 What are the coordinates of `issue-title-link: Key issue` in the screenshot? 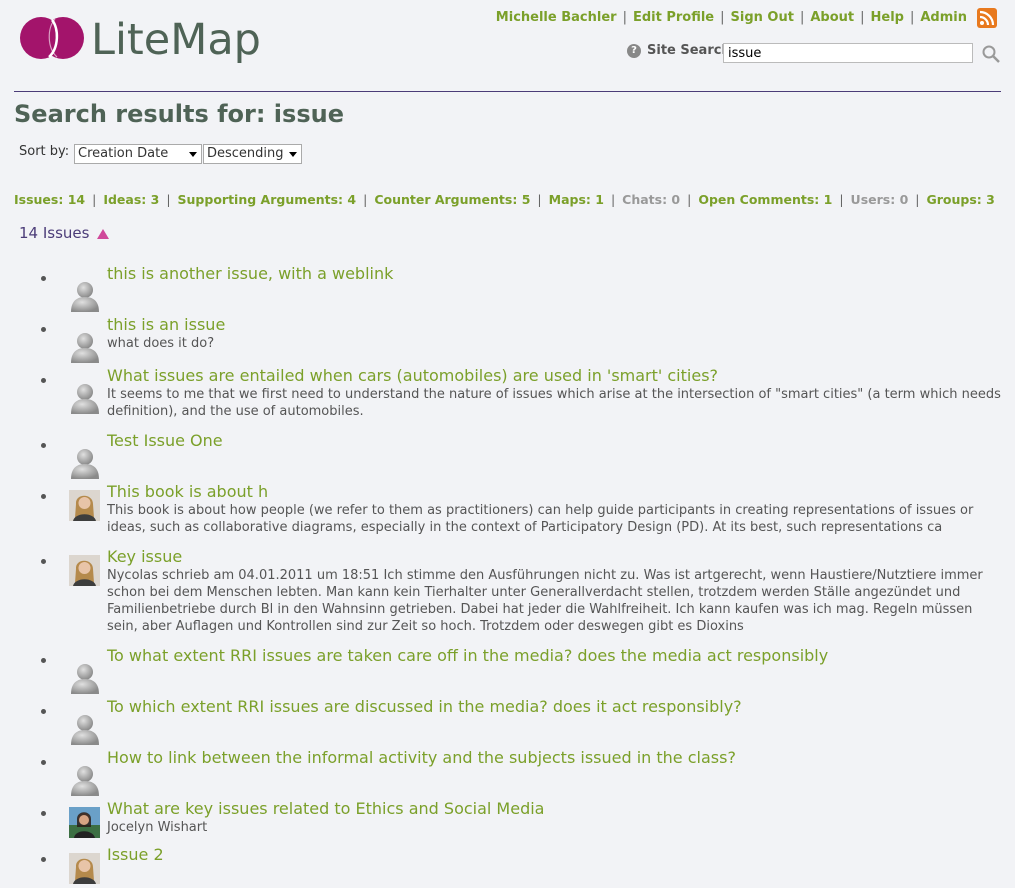 It's located at (144, 556).